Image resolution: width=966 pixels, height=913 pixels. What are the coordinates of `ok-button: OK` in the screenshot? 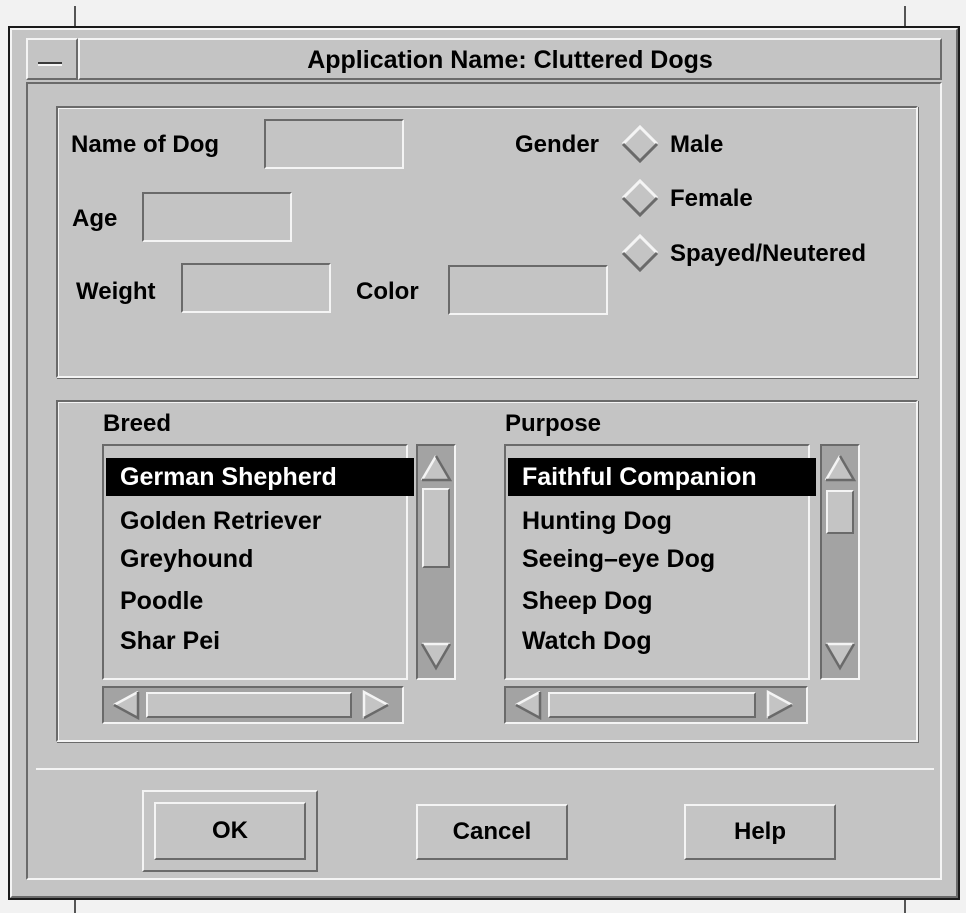 It's located at (230, 831).